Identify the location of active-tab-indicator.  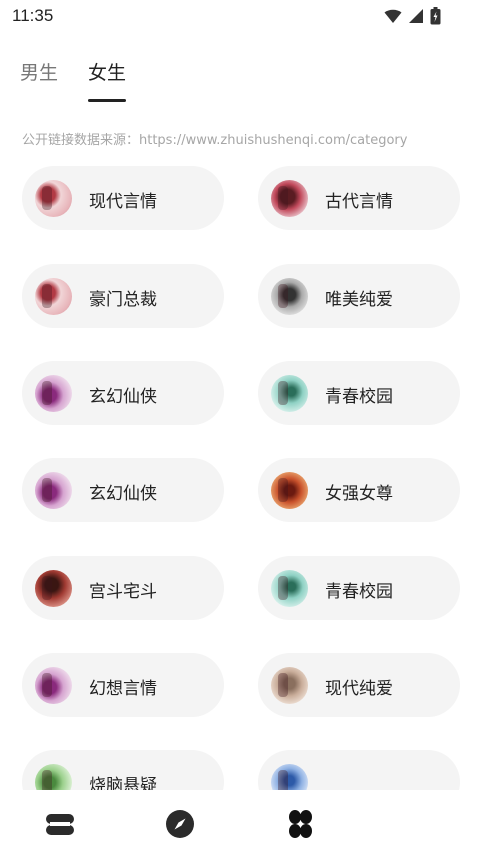
(107, 100).